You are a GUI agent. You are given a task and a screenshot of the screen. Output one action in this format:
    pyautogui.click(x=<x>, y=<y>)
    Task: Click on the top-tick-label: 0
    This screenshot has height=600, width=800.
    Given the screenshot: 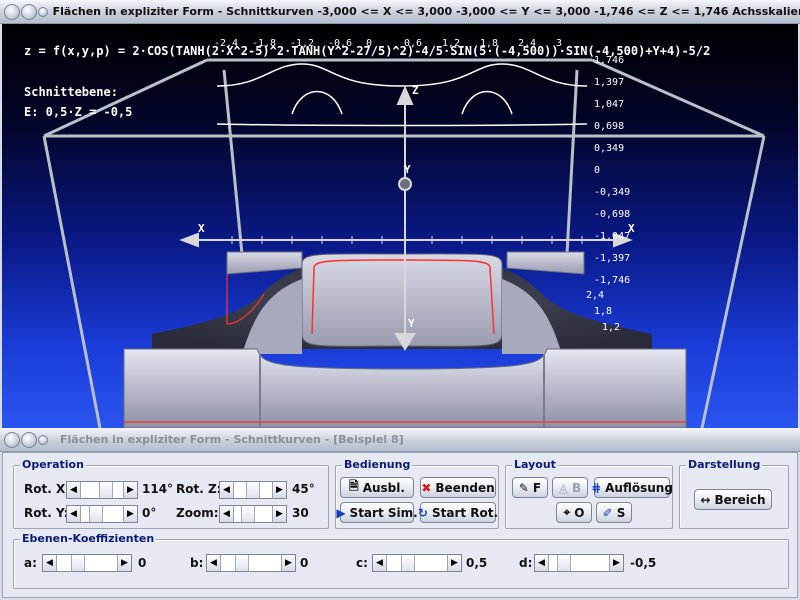 What is the action you would take?
    pyautogui.click(x=369, y=43)
    